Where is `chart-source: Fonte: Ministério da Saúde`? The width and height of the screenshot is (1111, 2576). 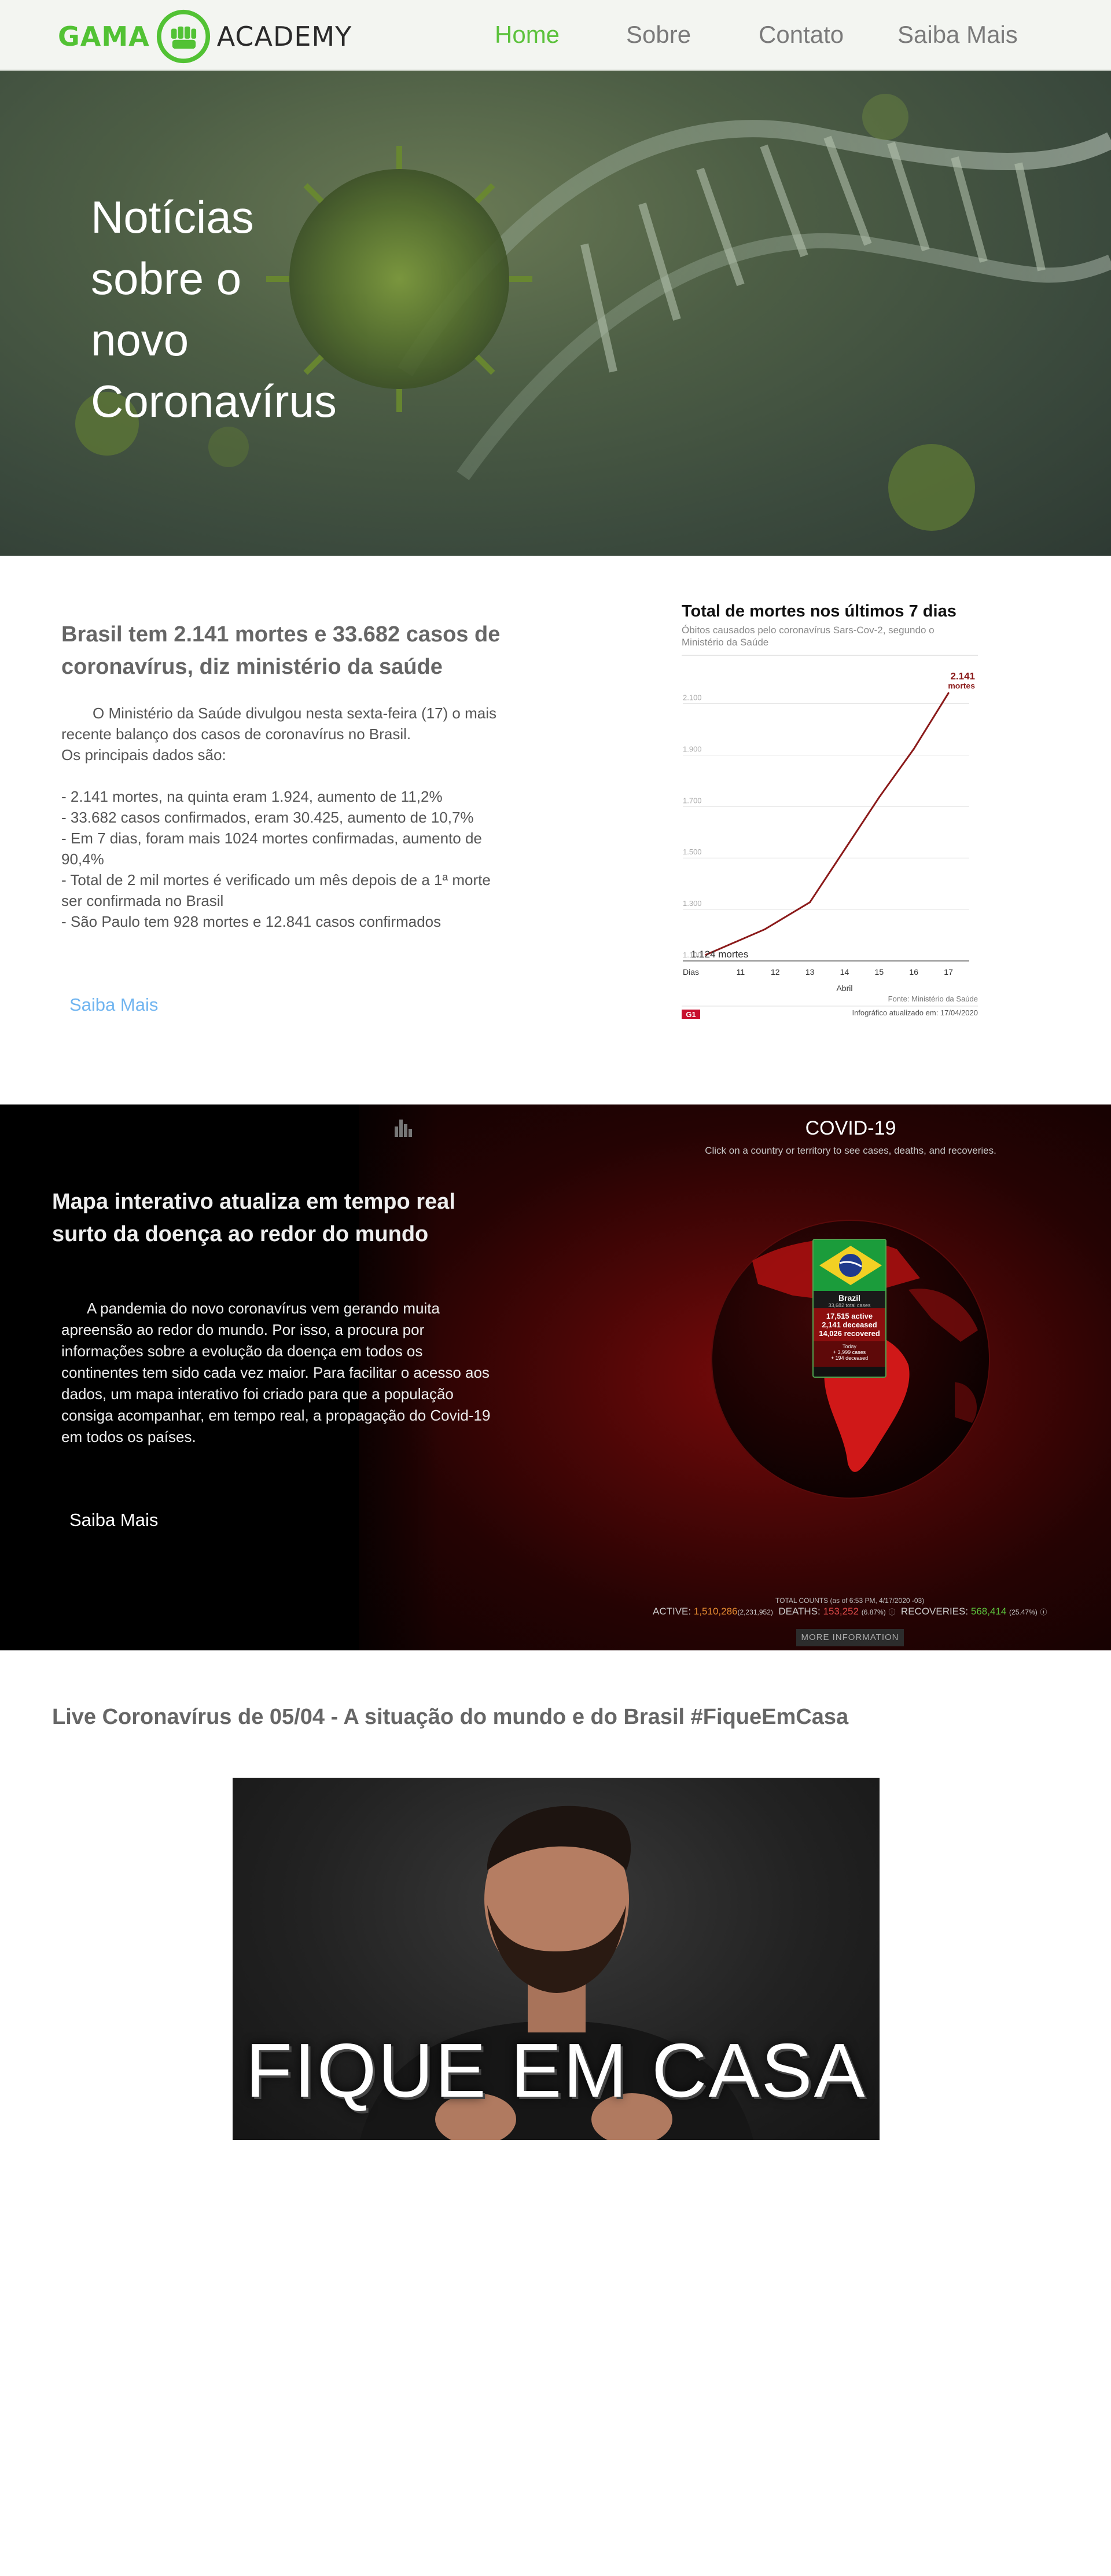 chart-source: Fonte: Ministério da Saúde is located at coordinates (933, 999).